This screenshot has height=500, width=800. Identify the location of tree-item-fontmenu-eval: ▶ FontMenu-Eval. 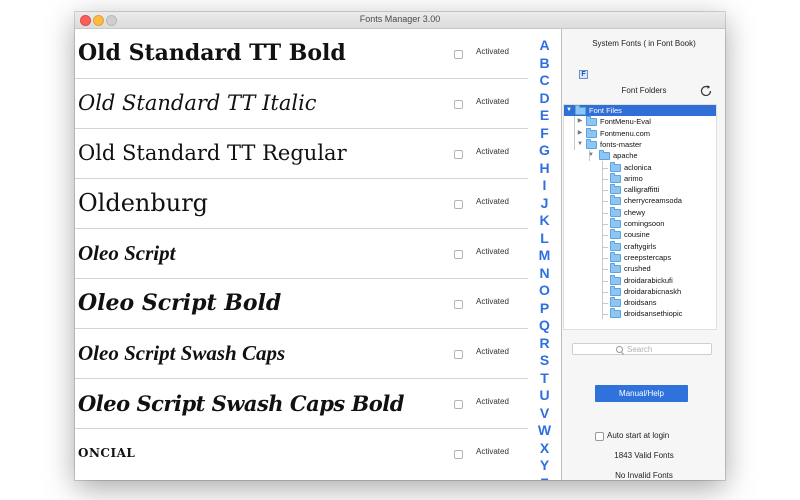
(640, 121).